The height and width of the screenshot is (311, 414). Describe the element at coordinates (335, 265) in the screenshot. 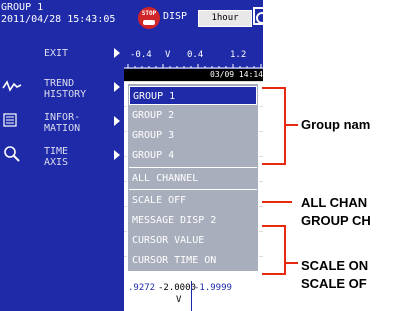

I see `annotation-scale-on: SCALE ON` at that location.